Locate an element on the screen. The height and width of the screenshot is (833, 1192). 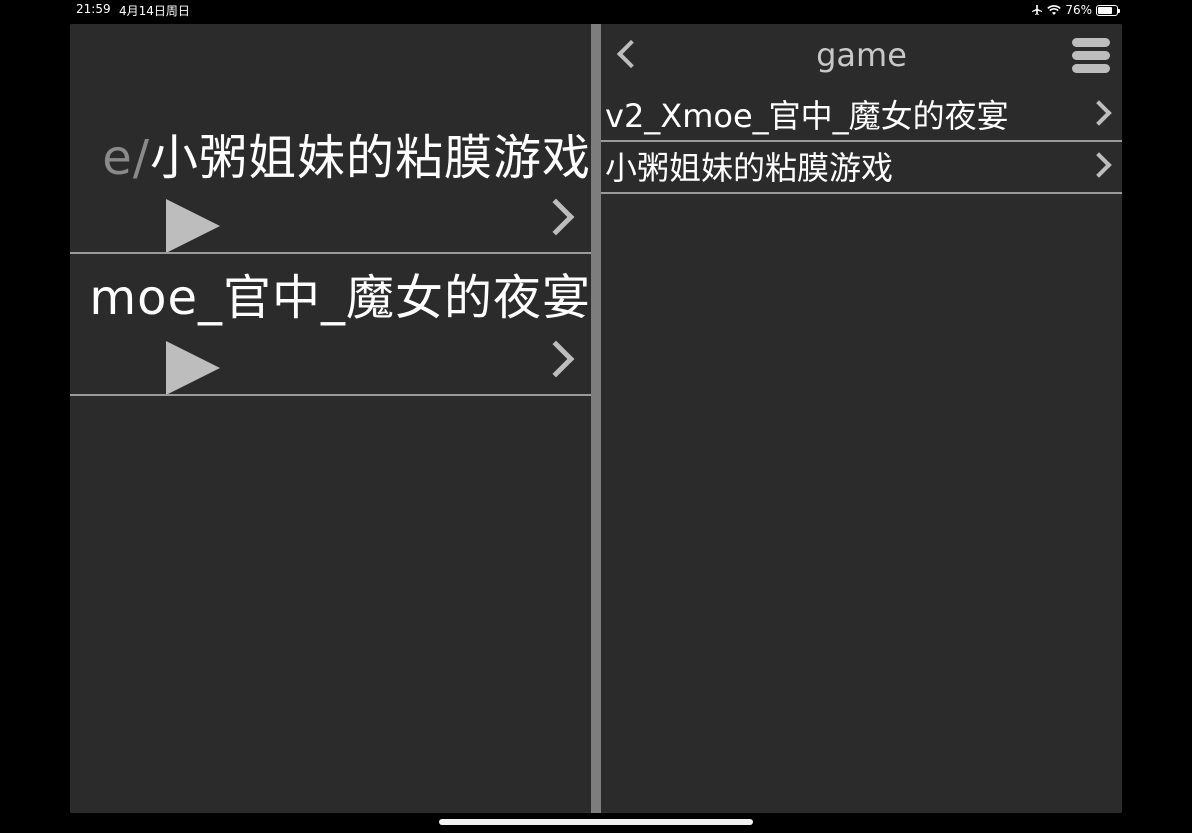
battery-percent: 76% is located at coordinates (1078, 10).